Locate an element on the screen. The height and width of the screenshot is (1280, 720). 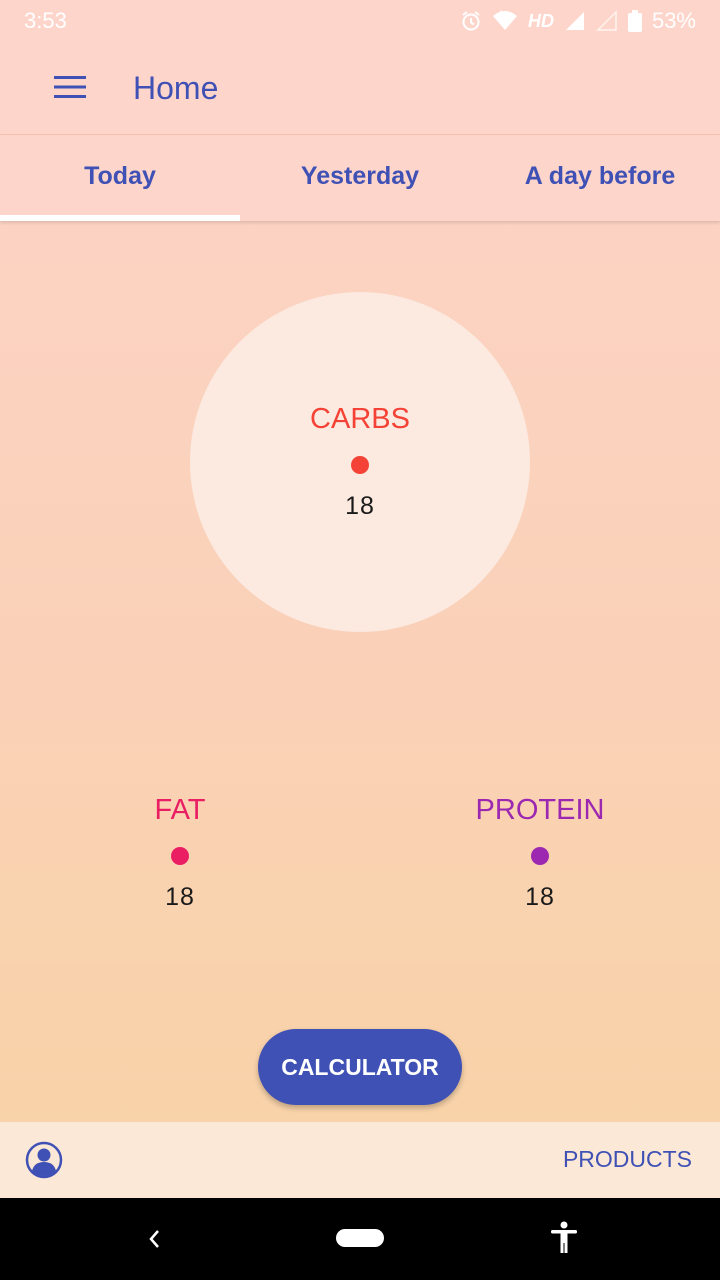
tab-yesterday: Yesterday is located at coordinates (360, 178).